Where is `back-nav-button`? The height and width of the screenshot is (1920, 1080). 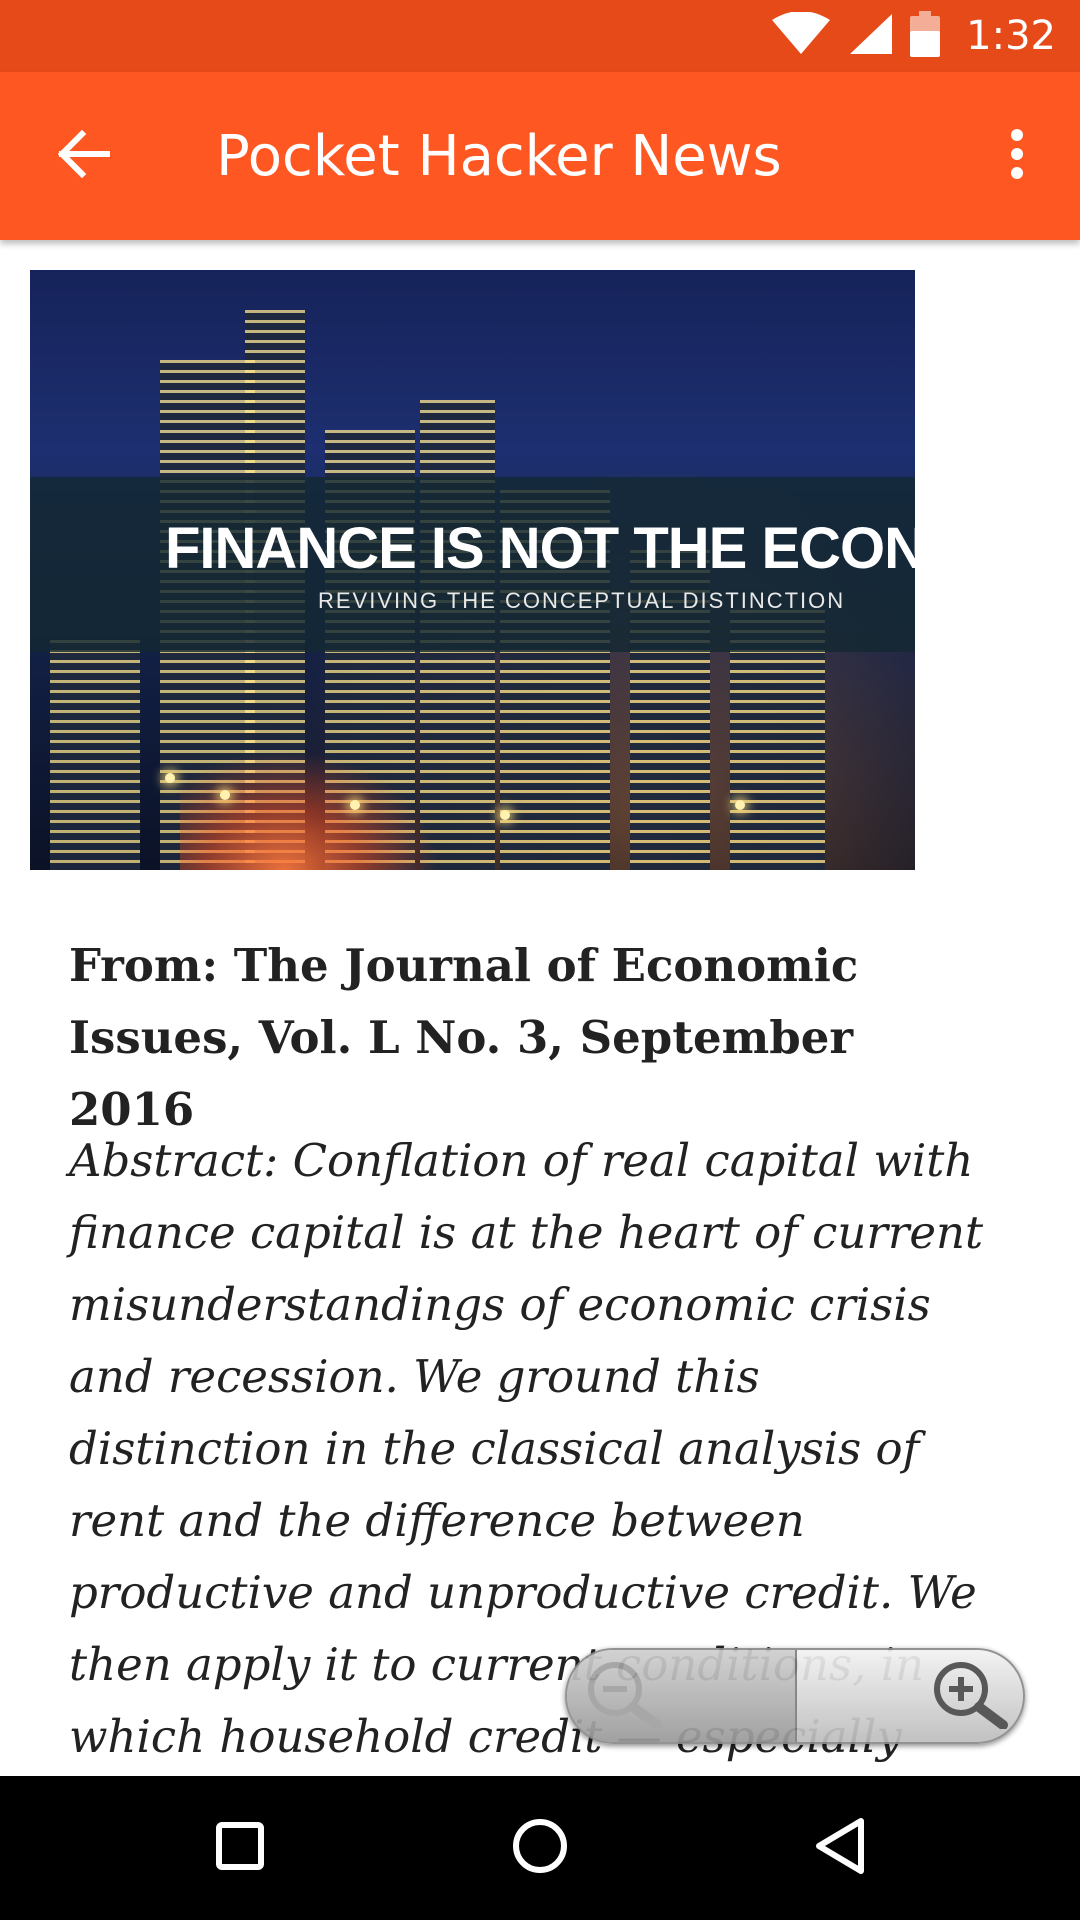 back-nav-button is located at coordinates (840, 1848).